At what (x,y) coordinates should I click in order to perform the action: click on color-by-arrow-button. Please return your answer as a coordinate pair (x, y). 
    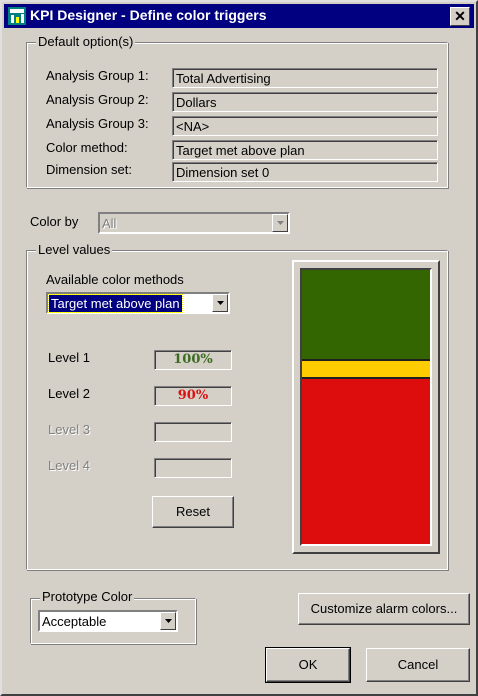
    Looking at the image, I should click on (280, 223).